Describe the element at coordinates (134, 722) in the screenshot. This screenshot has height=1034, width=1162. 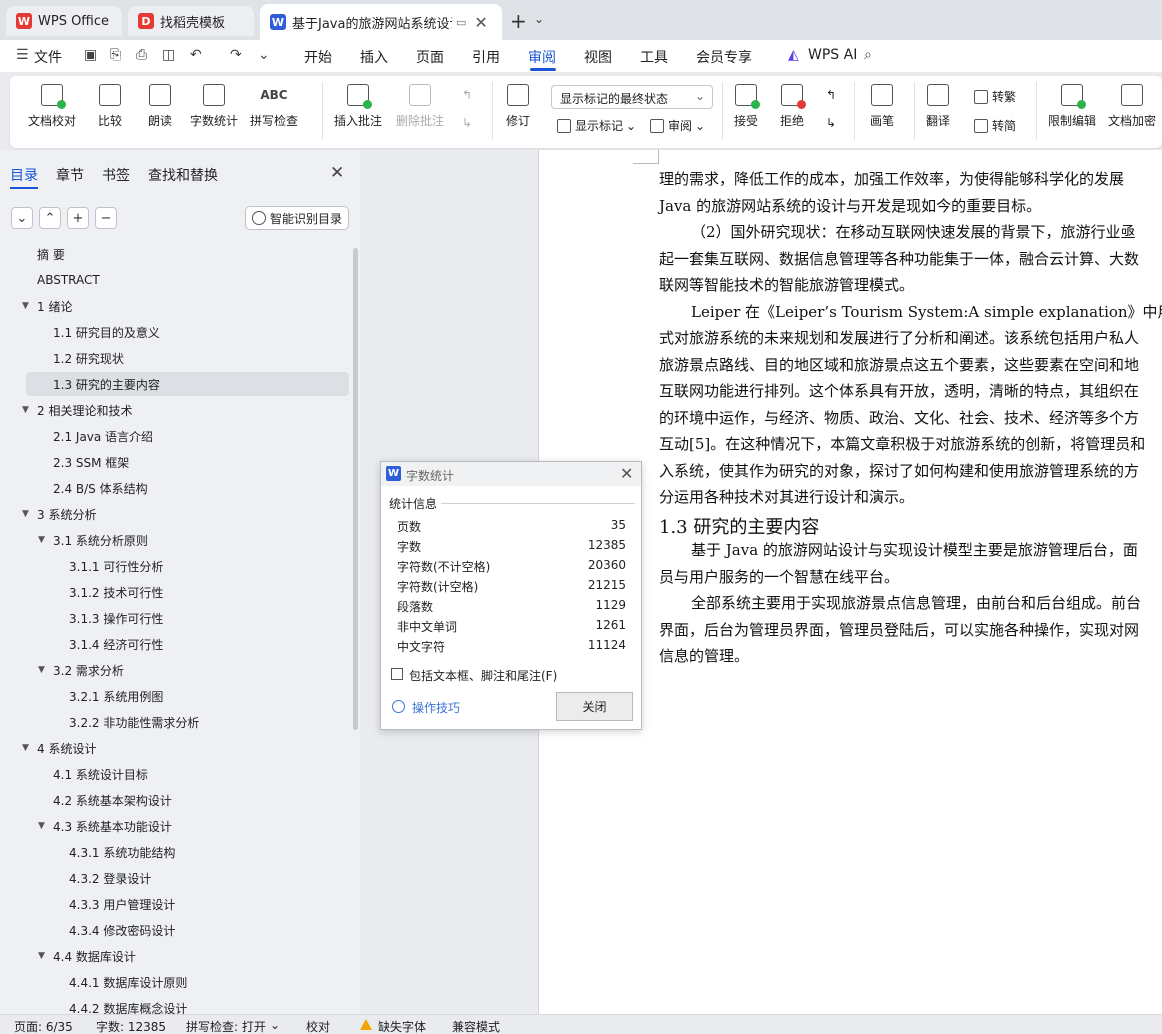
I see `toc-item: 3.2.2 非功能性需求分析` at that location.